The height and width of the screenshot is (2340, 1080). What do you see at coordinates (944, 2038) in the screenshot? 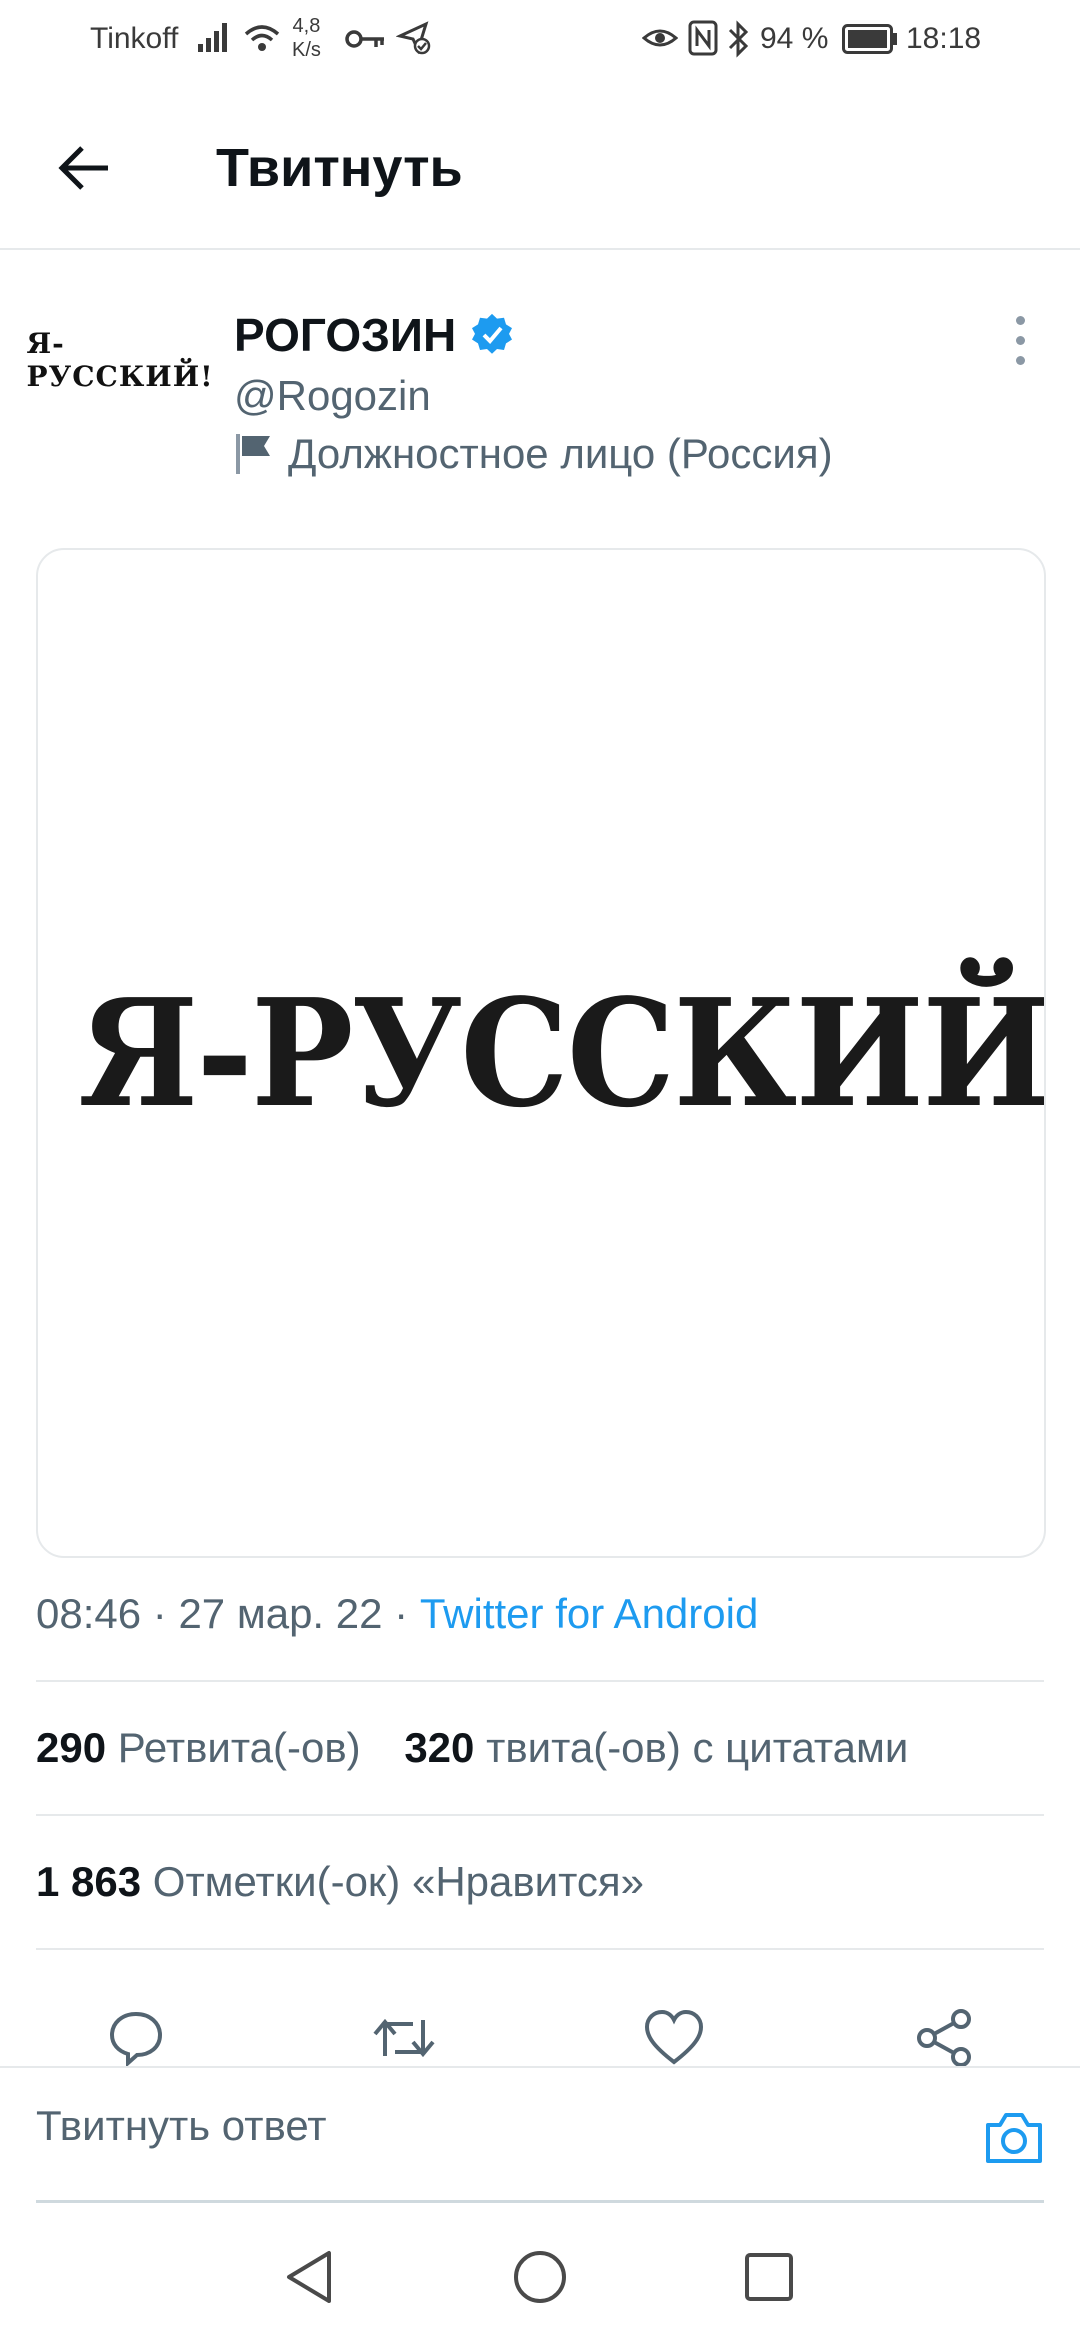
I see `share-icon` at bounding box center [944, 2038].